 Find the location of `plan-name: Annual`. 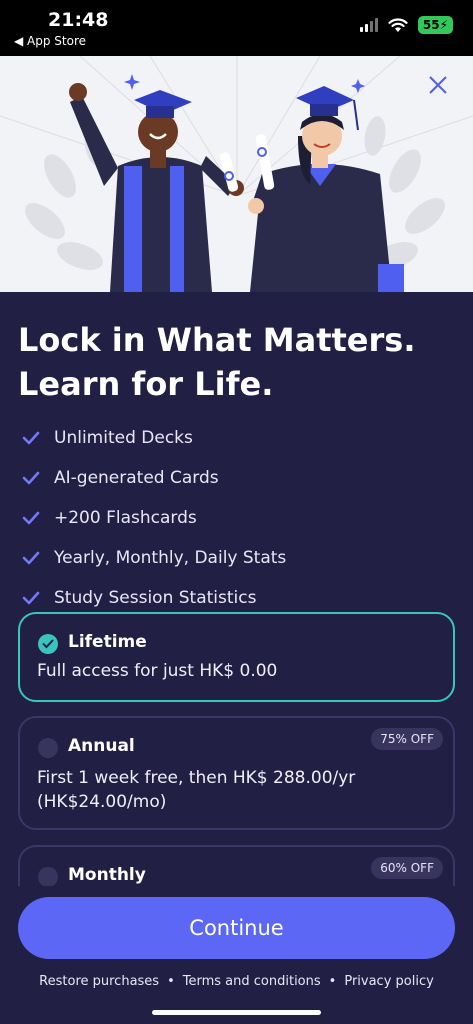

plan-name: Annual is located at coordinates (101, 746).